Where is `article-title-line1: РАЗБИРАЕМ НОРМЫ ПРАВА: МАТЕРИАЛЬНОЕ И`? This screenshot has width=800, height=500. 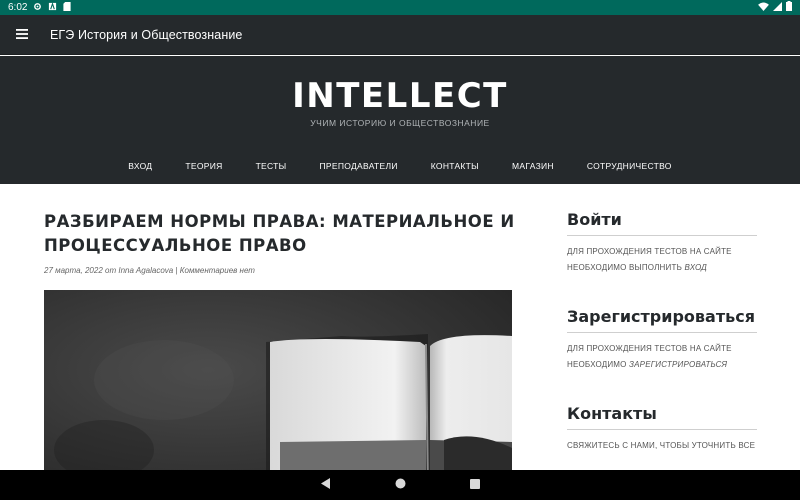 article-title-line1: РАЗБИРАЕМ НОРМЫ ПРАВА: МАТЕРИАЛЬНОЕ И is located at coordinates (279, 221).